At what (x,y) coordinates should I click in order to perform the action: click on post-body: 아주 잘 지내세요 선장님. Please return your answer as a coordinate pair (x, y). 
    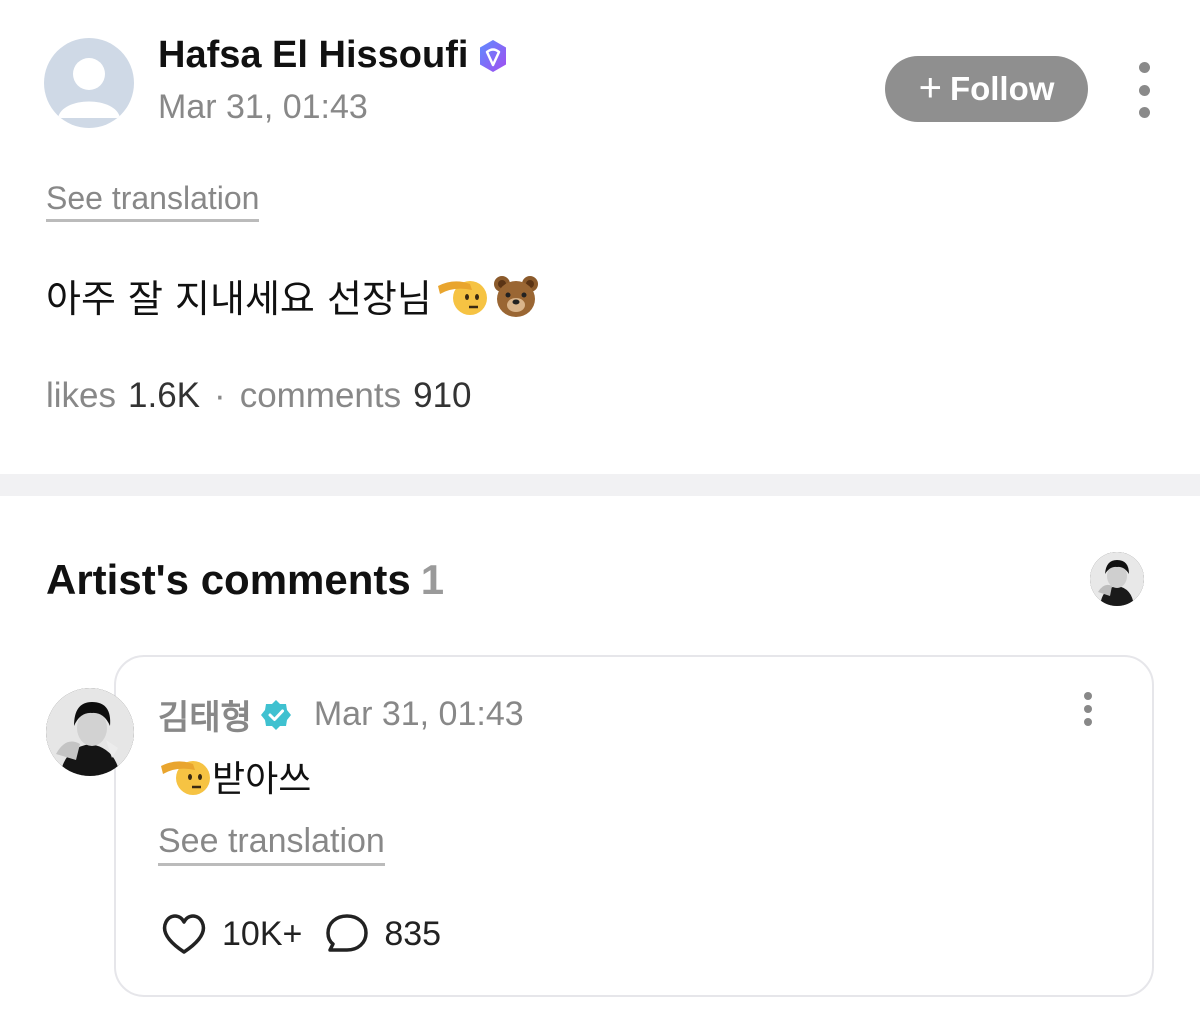
    Looking at the image, I should click on (293, 295).